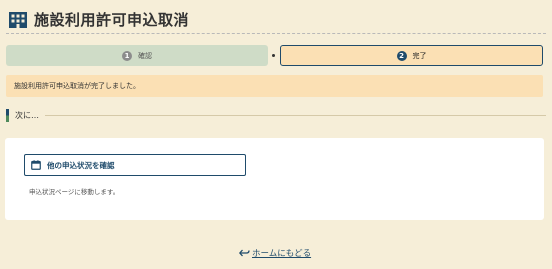  I want to click on building-icon, so click(18, 19).